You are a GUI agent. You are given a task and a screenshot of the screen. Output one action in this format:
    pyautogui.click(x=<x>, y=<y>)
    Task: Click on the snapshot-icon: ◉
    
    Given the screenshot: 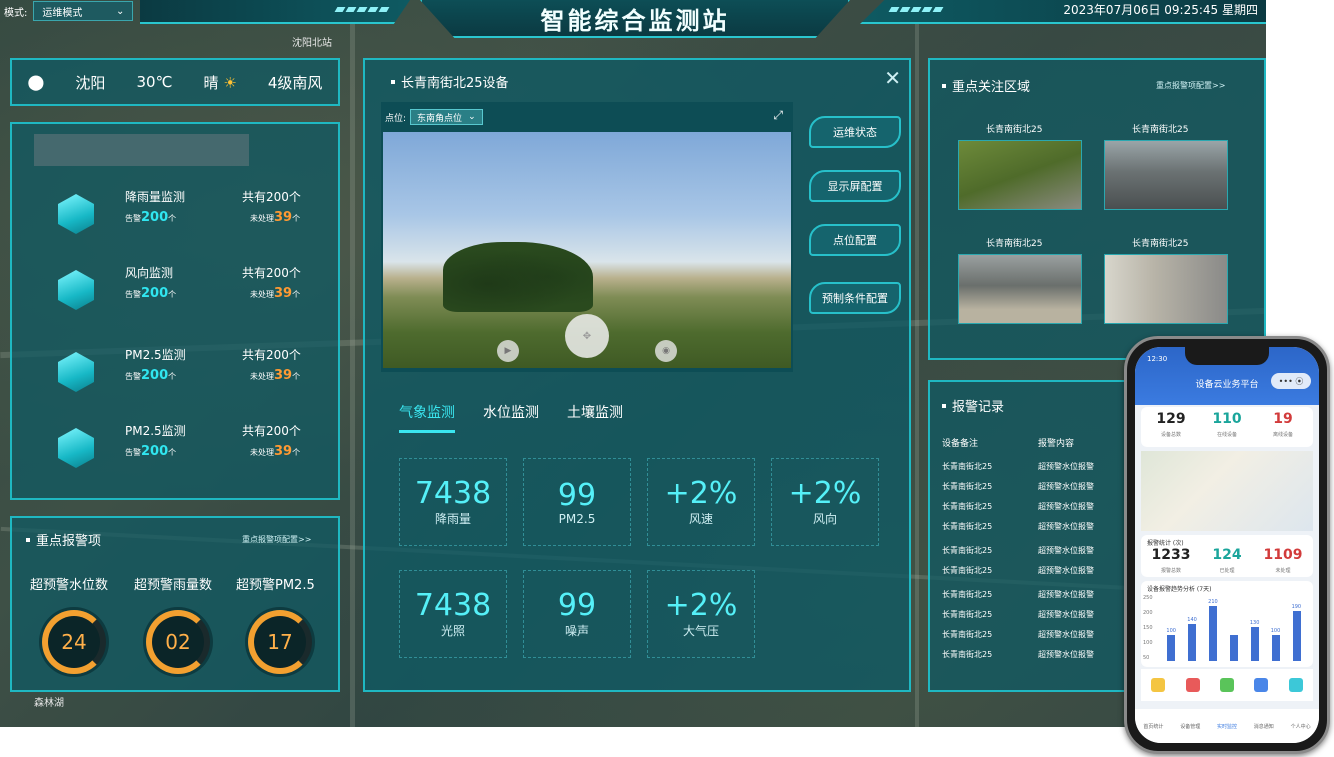 What is the action you would take?
    pyautogui.click(x=666, y=351)
    